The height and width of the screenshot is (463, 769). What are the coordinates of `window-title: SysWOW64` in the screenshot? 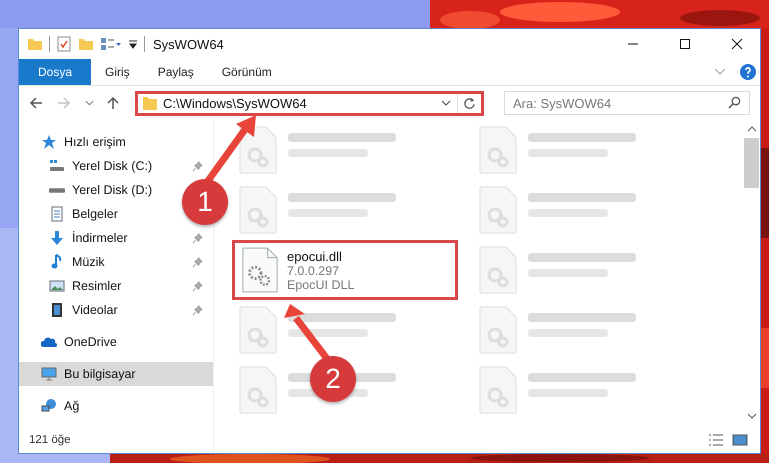 It's located at (188, 44).